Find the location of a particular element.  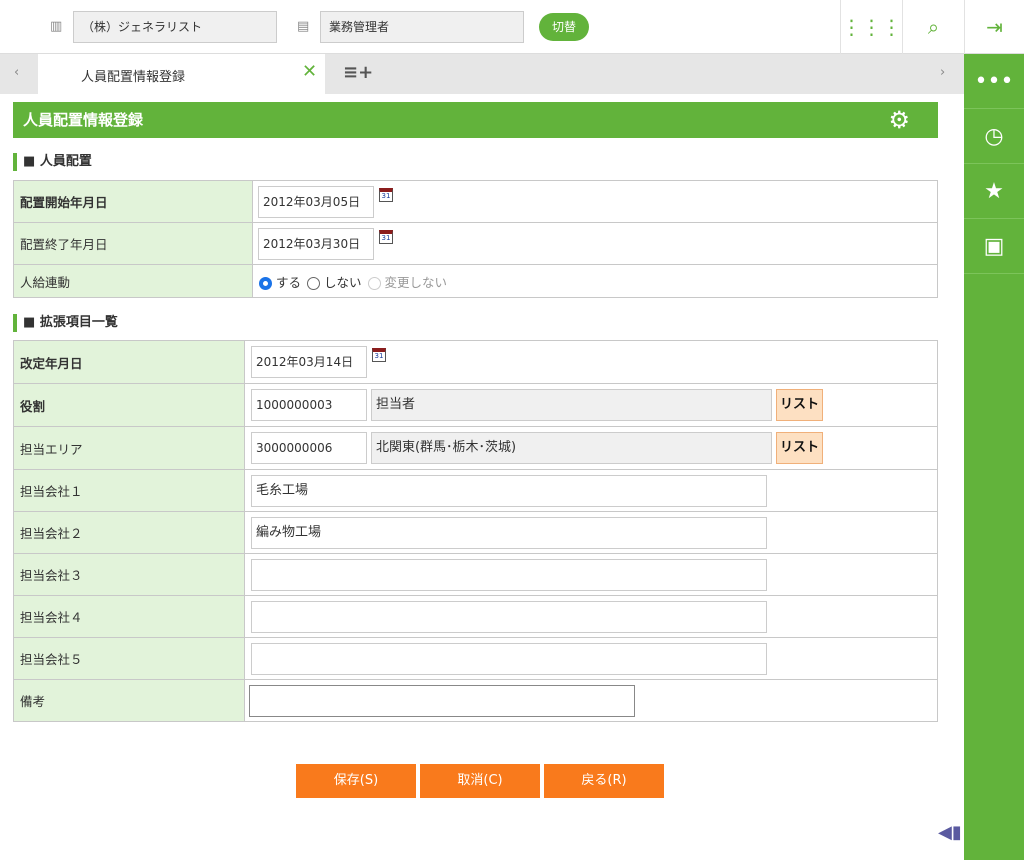

field-label: 備考 is located at coordinates (129, 700).